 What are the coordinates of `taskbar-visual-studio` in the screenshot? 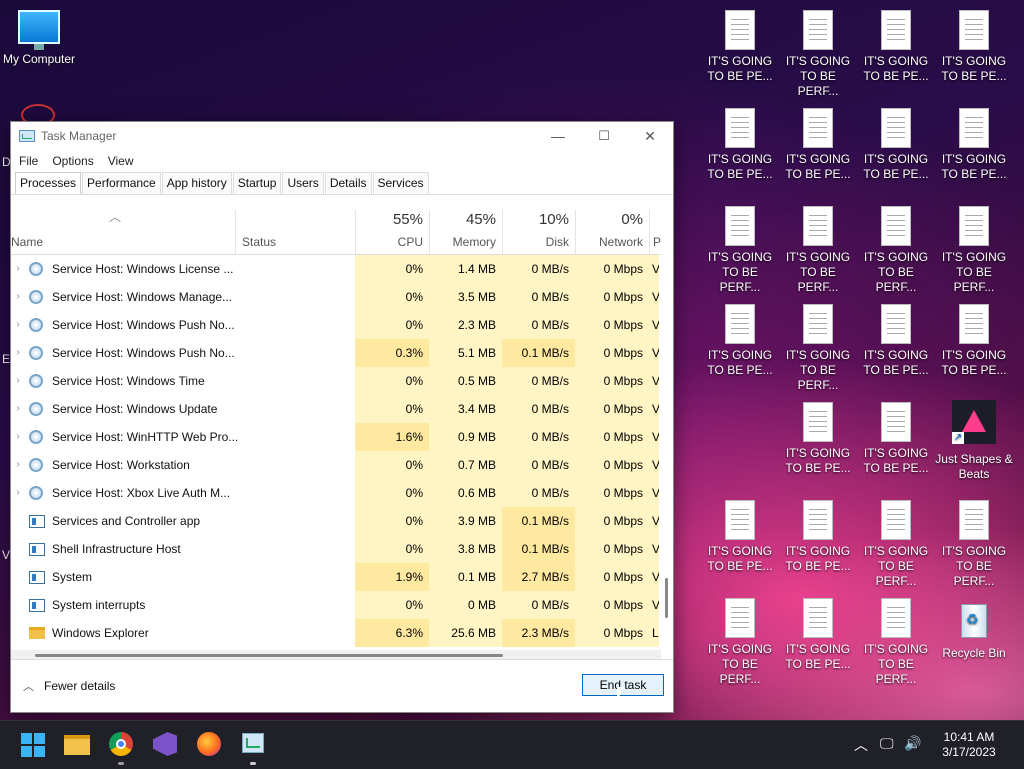 It's located at (165, 744).